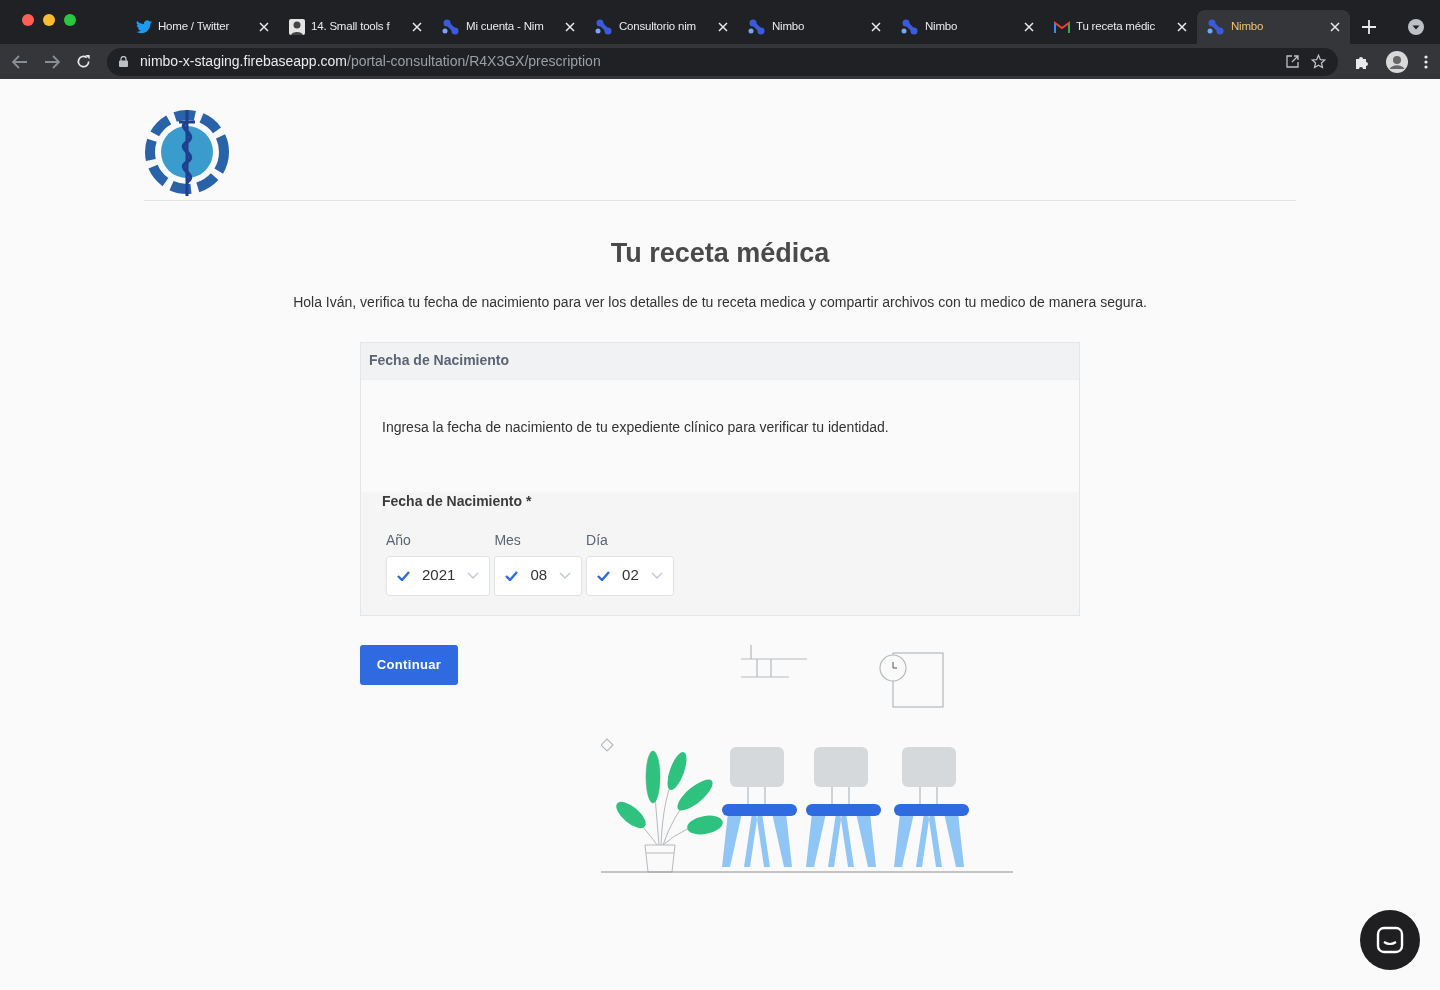  I want to click on browser-tab: Consultorio nim, so click(661, 27).